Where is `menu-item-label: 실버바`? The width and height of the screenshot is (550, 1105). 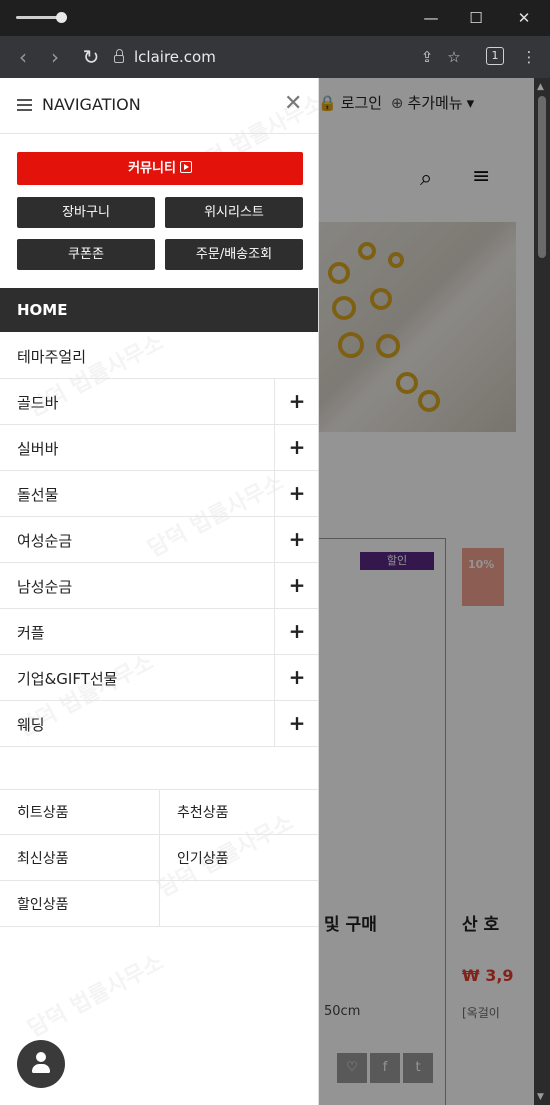 menu-item-label: 실버바 is located at coordinates (38, 449).